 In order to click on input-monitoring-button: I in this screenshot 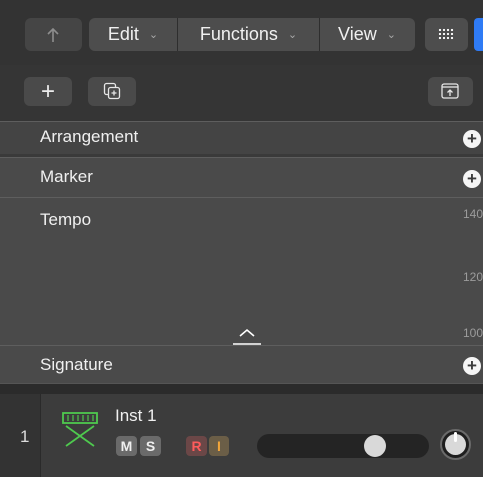, I will do `click(219, 446)`.